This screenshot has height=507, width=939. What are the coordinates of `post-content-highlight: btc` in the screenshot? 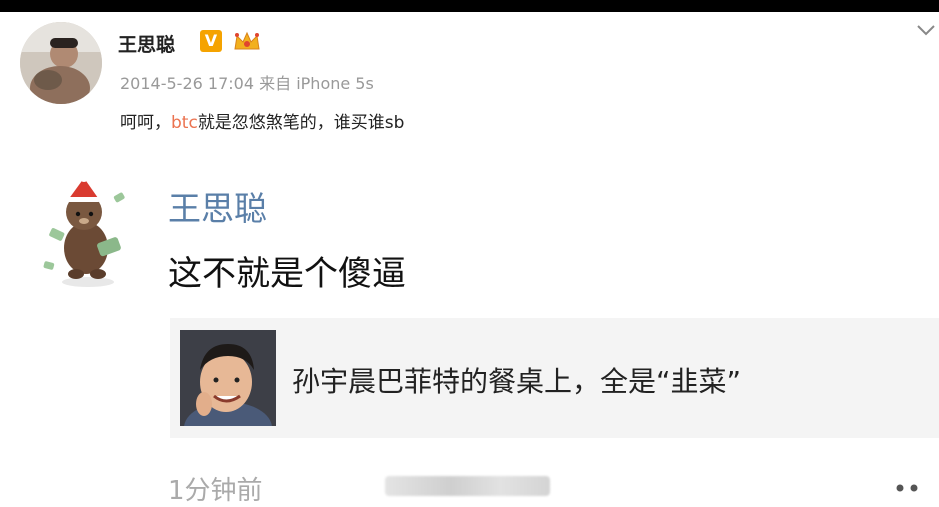 It's located at (184, 123).